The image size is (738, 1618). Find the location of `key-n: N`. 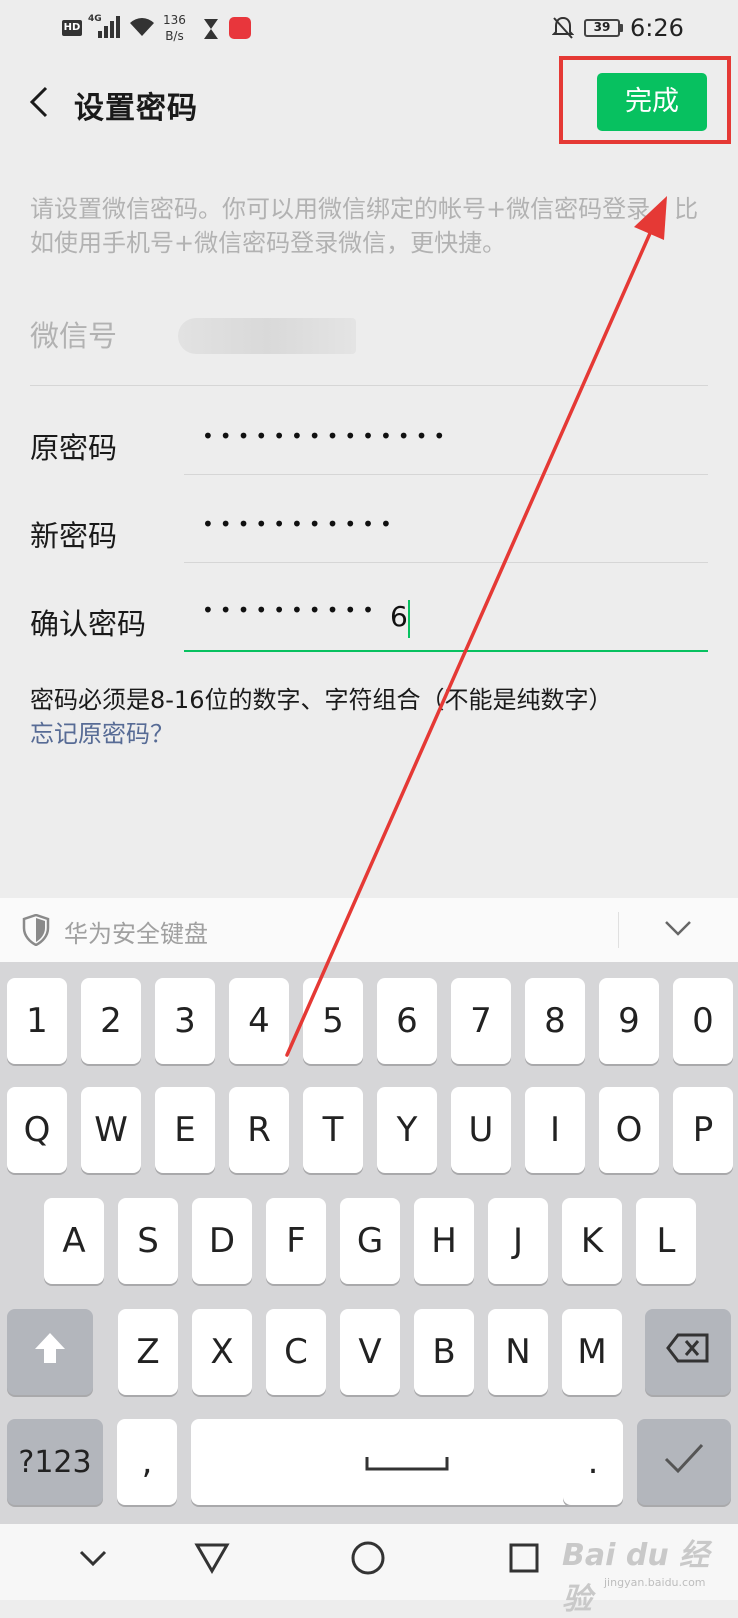

key-n: N is located at coordinates (518, 1352).